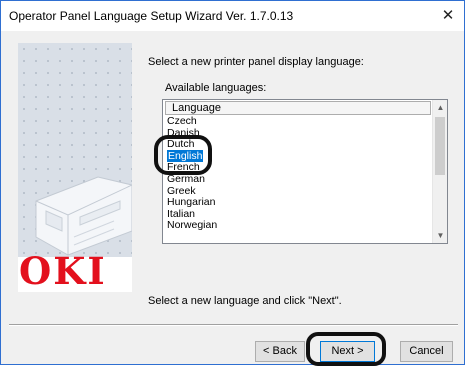 Image resolution: width=465 pixels, height=366 pixels. What do you see at coordinates (299, 202) in the screenshot?
I see `list-item: Hungarian` at bounding box center [299, 202].